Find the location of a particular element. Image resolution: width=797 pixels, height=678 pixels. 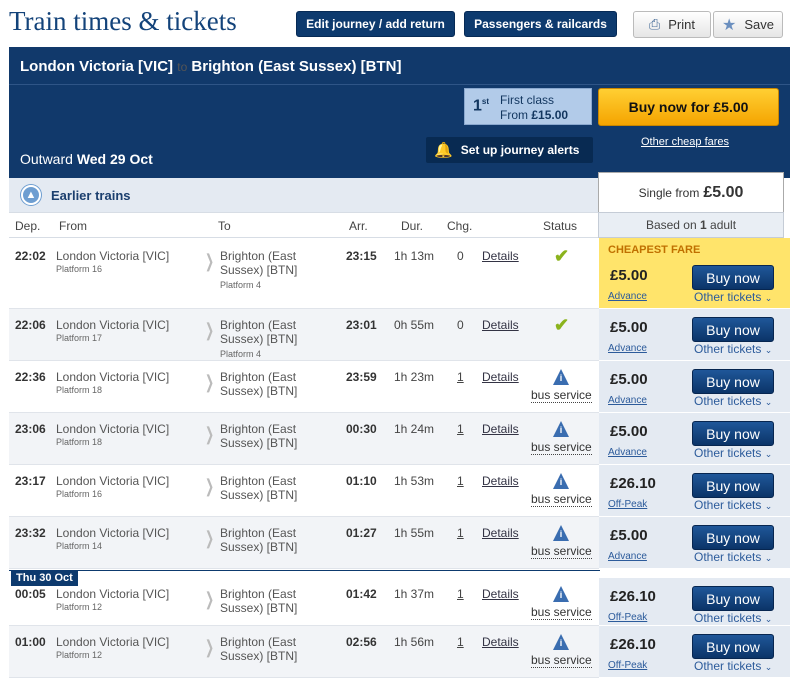

buy-now-cheapest-button: Buy now for £5.00 is located at coordinates (688, 107).